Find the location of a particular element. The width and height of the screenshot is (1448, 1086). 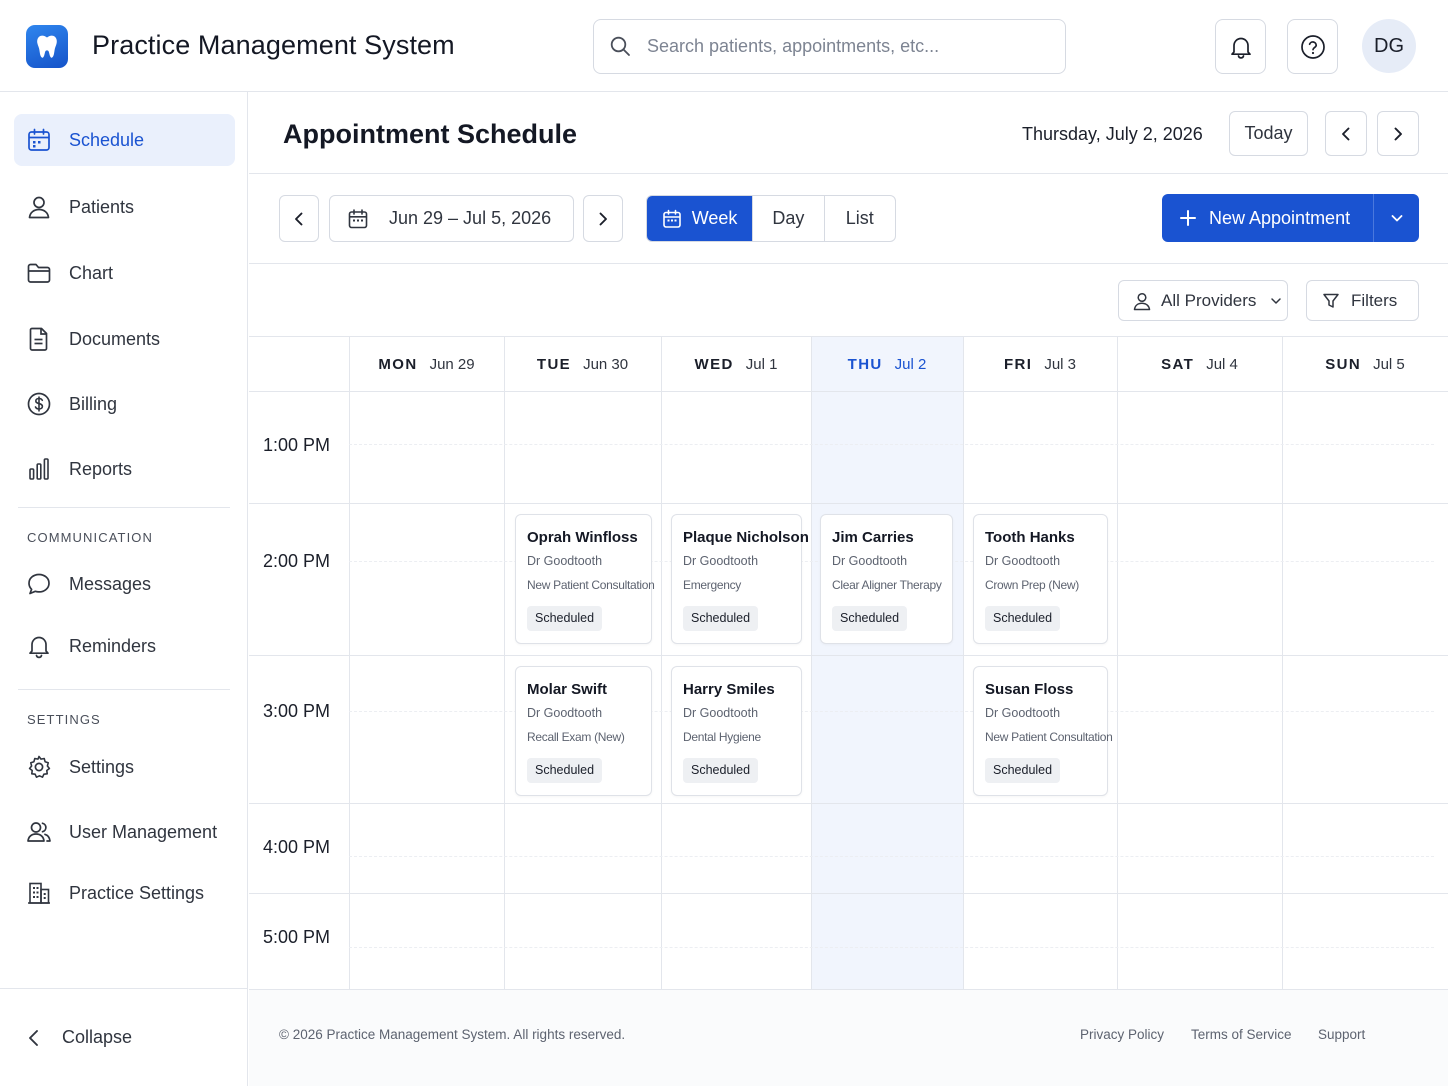

day-of-week: TUE is located at coordinates (554, 364).